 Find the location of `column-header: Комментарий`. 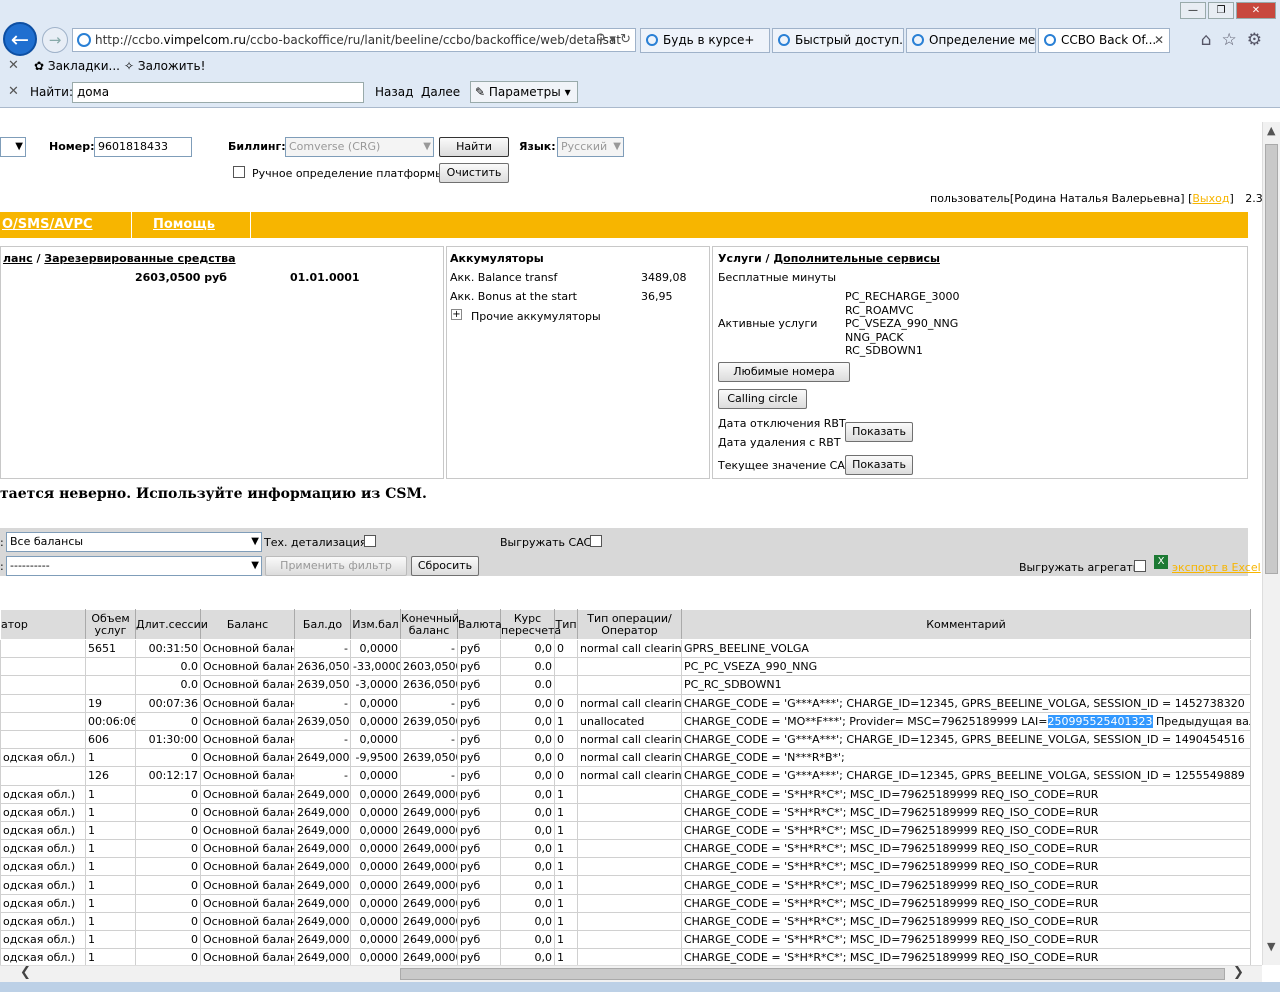

column-header: Комментарий is located at coordinates (966, 624).